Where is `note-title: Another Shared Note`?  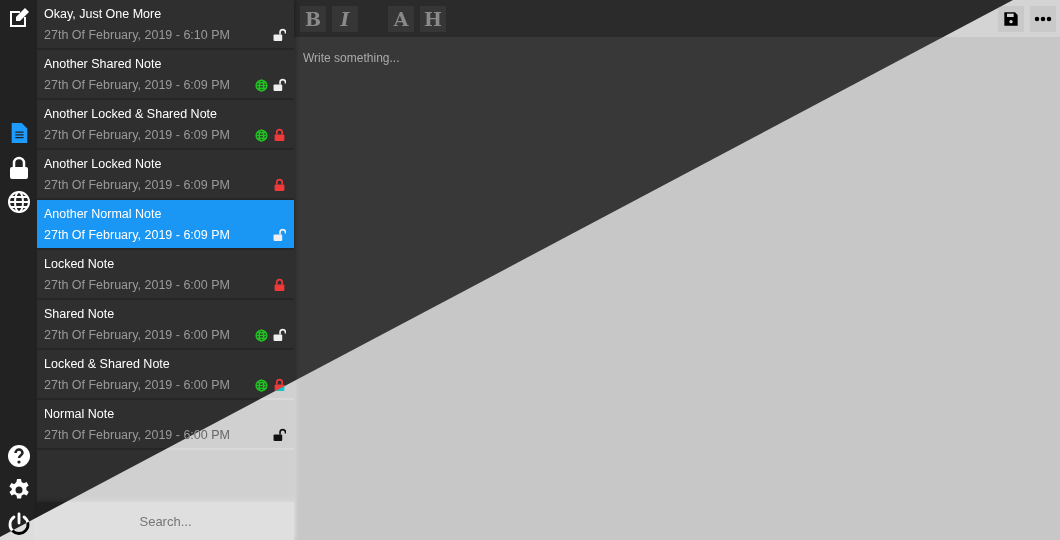
note-title: Another Shared Note is located at coordinates (103, 64).